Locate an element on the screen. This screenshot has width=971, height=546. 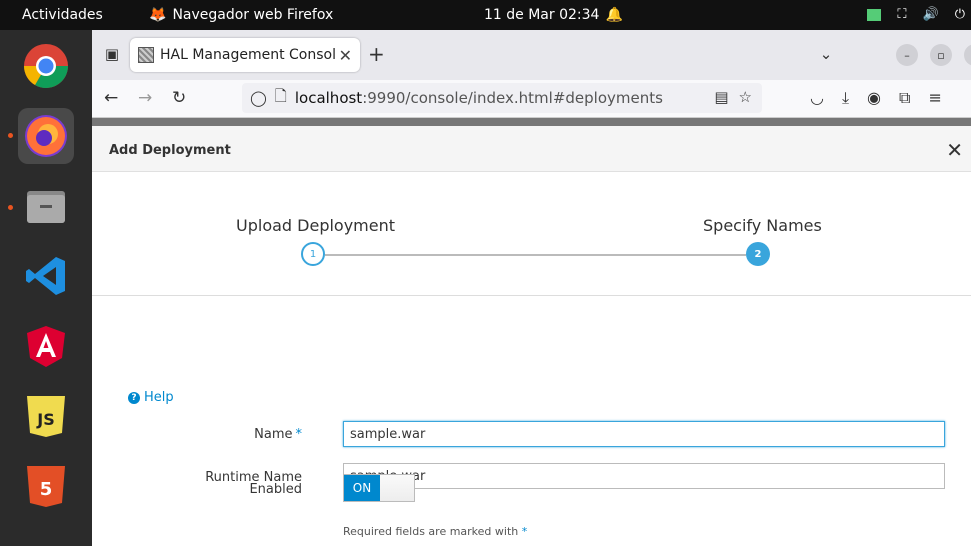
dialog-header: Add Deployment ✕ is located at coordinates (531, 149).